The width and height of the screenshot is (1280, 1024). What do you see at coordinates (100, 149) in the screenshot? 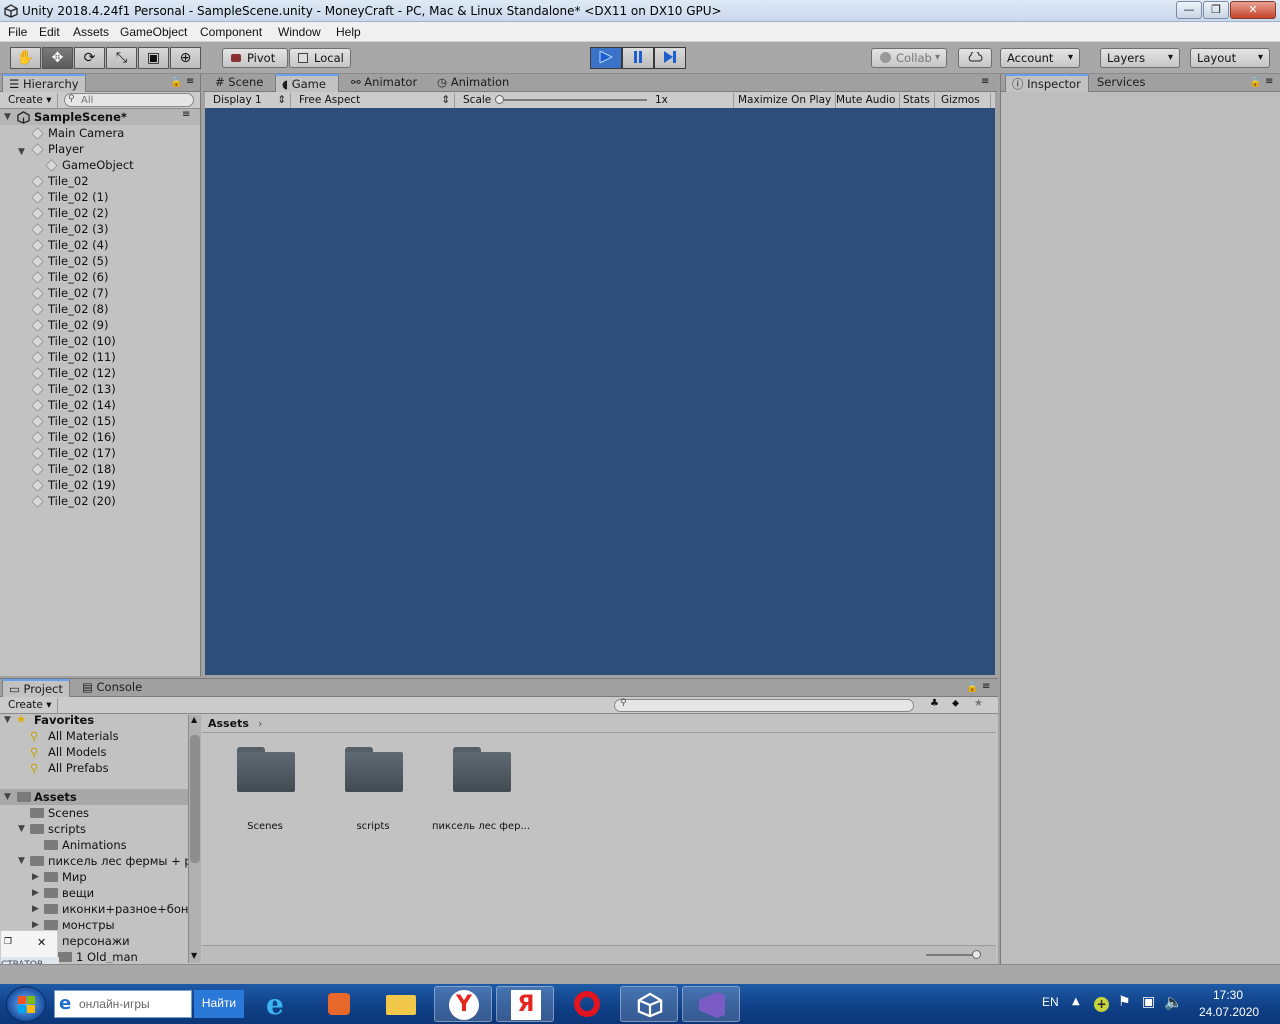
I see `hierarchy-item: ▼ Player` at bounding box center [100, 149].